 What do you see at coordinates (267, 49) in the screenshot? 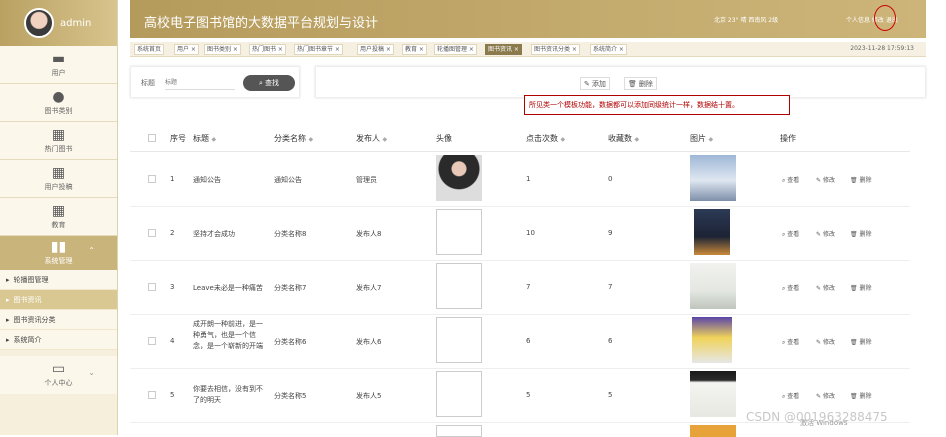
I see `tab-hot-books: 热门图书 ×` at bounding box center [267, 49].